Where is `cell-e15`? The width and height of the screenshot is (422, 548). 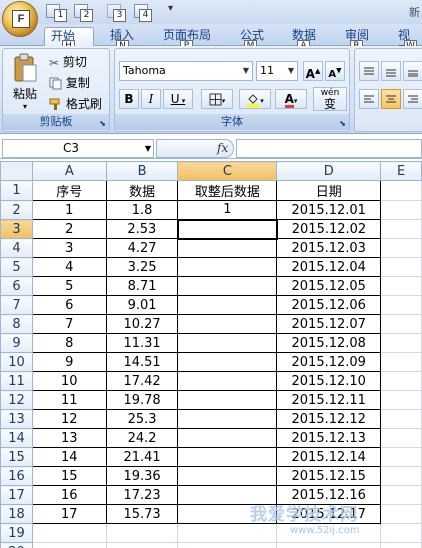 cell-e15 is located at coordinates (401, 457).